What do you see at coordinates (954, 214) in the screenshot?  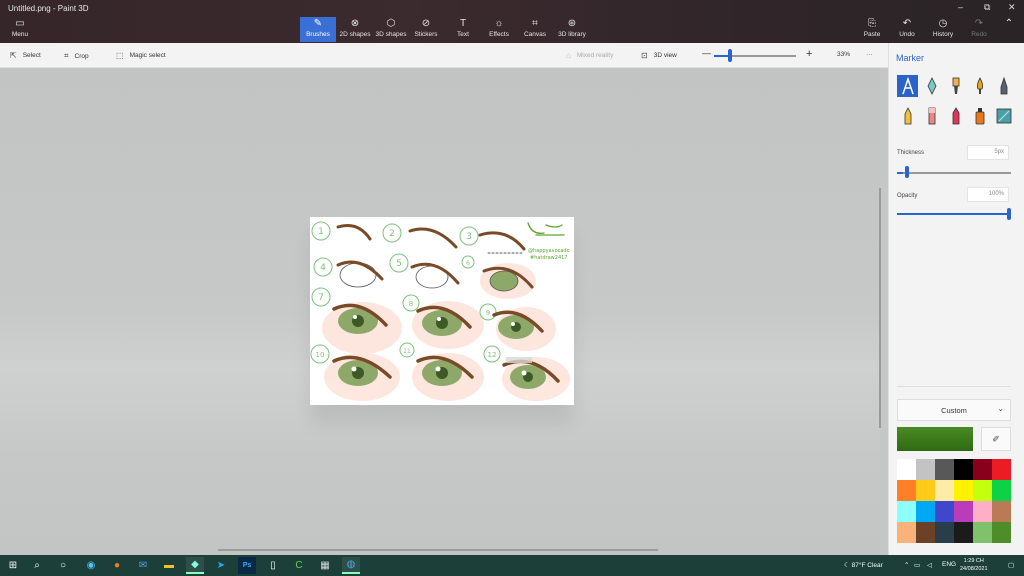 I see `opacity-slider` at bounding box center [954, 214].